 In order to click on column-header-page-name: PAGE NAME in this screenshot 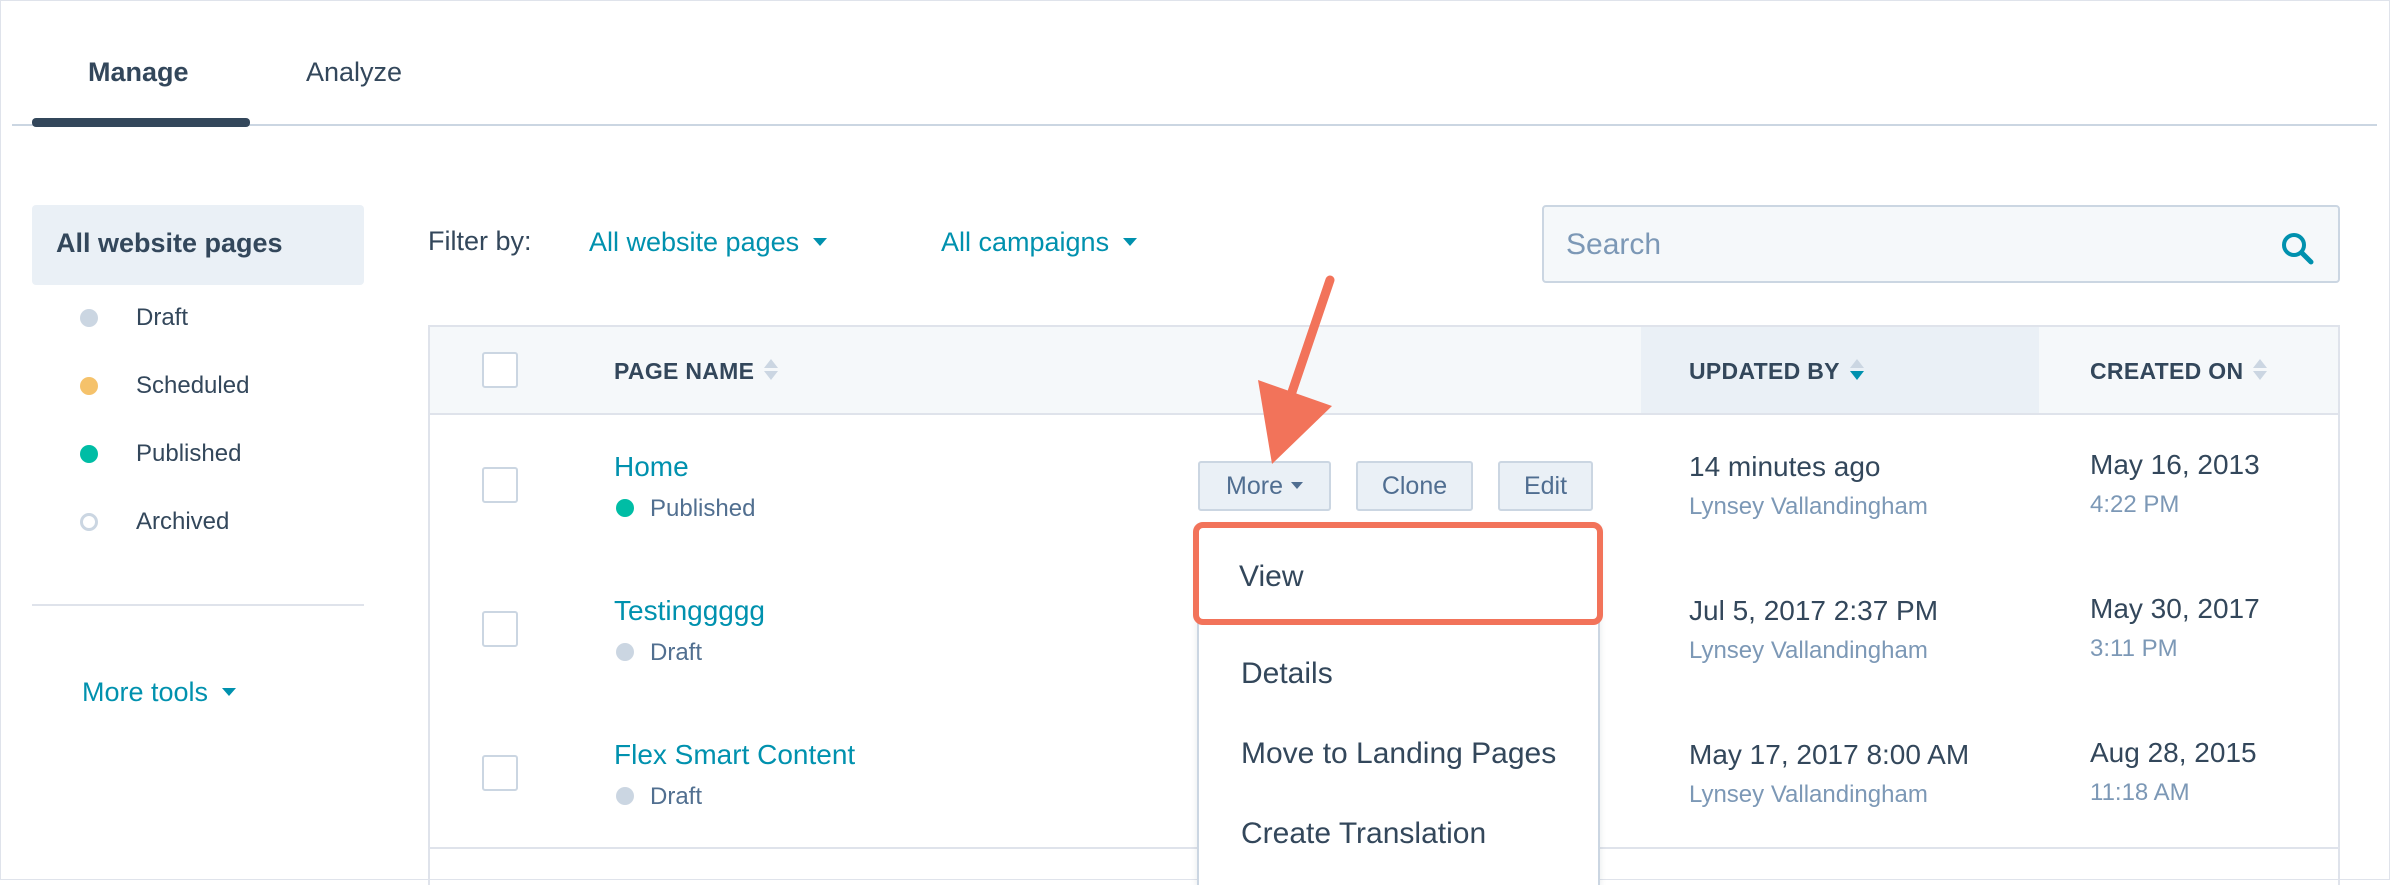, I will do `click(696, 371)`.